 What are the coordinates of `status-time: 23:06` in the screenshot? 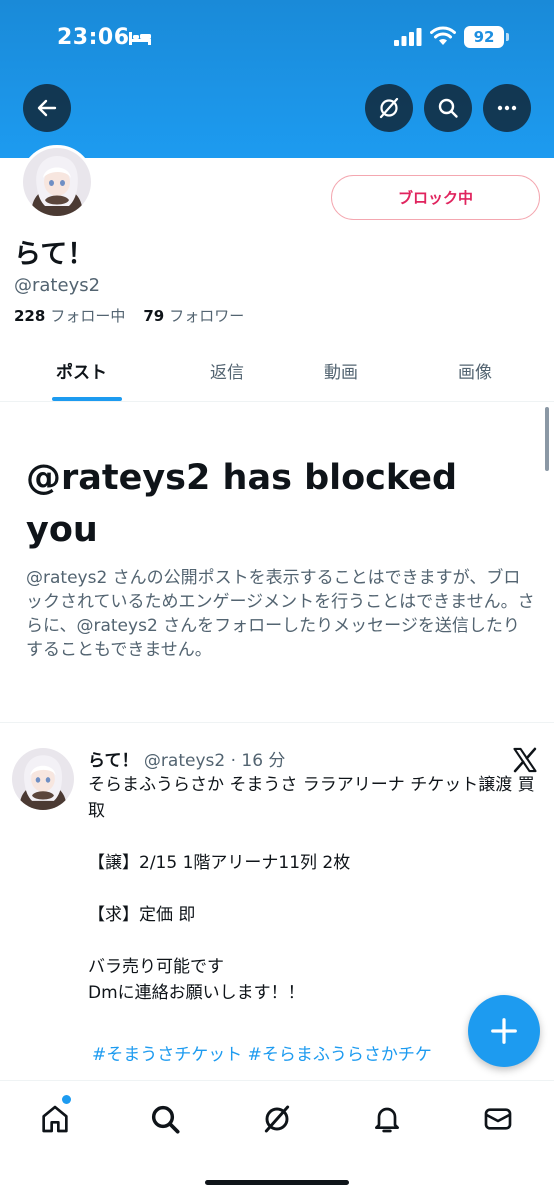 It's located at (93, 37).